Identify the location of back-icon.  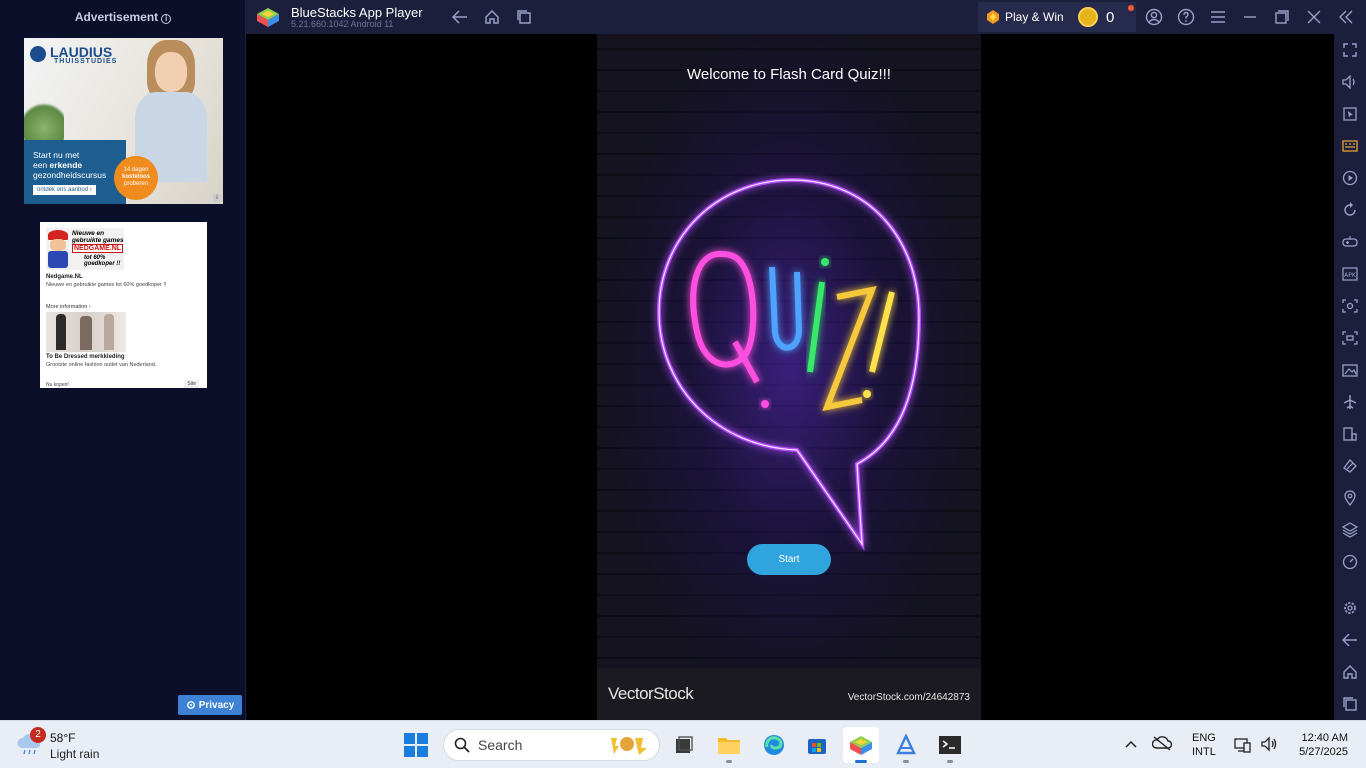
(1350, 640).